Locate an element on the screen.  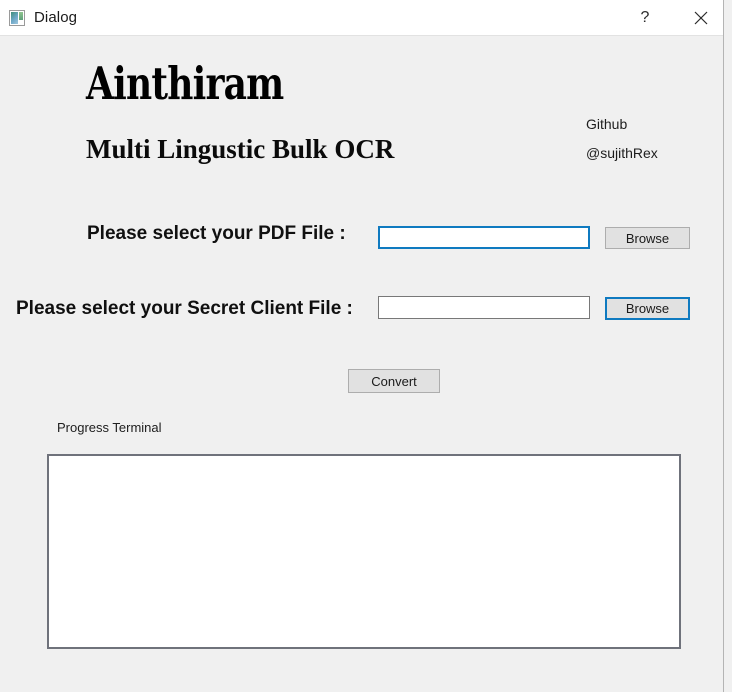
close-icon is located at coordinates (701, 17).